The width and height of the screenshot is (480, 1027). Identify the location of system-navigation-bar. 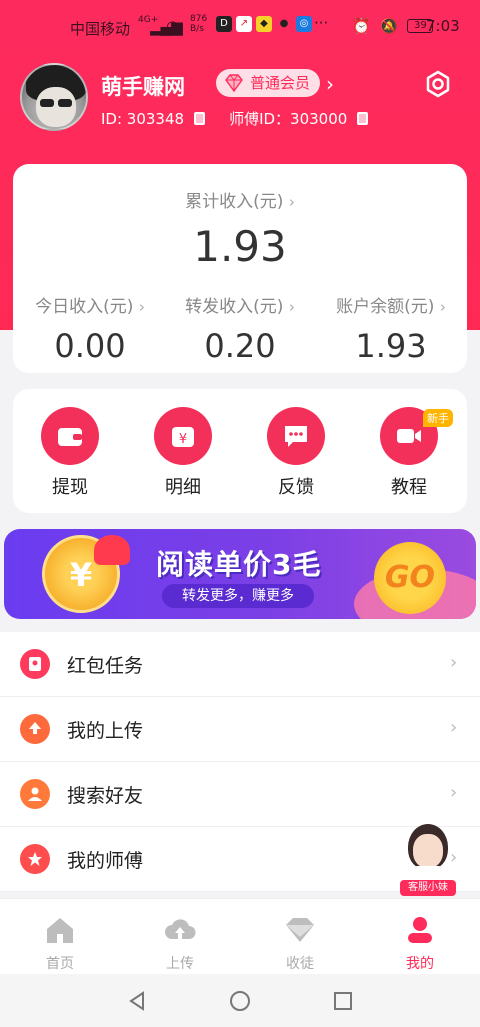
(240, 1000).